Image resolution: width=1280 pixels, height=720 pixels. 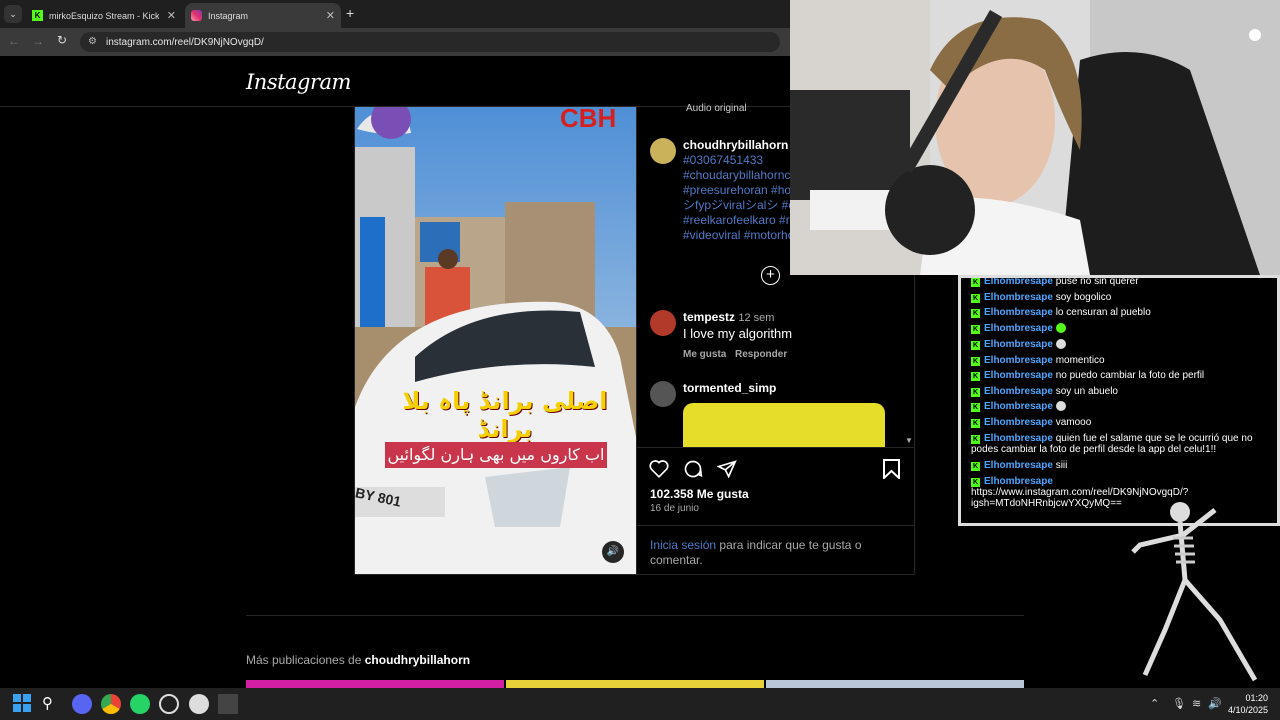 I want to click on caption-line: シfypジviralシalシ #c, so click(x=736, y=205).